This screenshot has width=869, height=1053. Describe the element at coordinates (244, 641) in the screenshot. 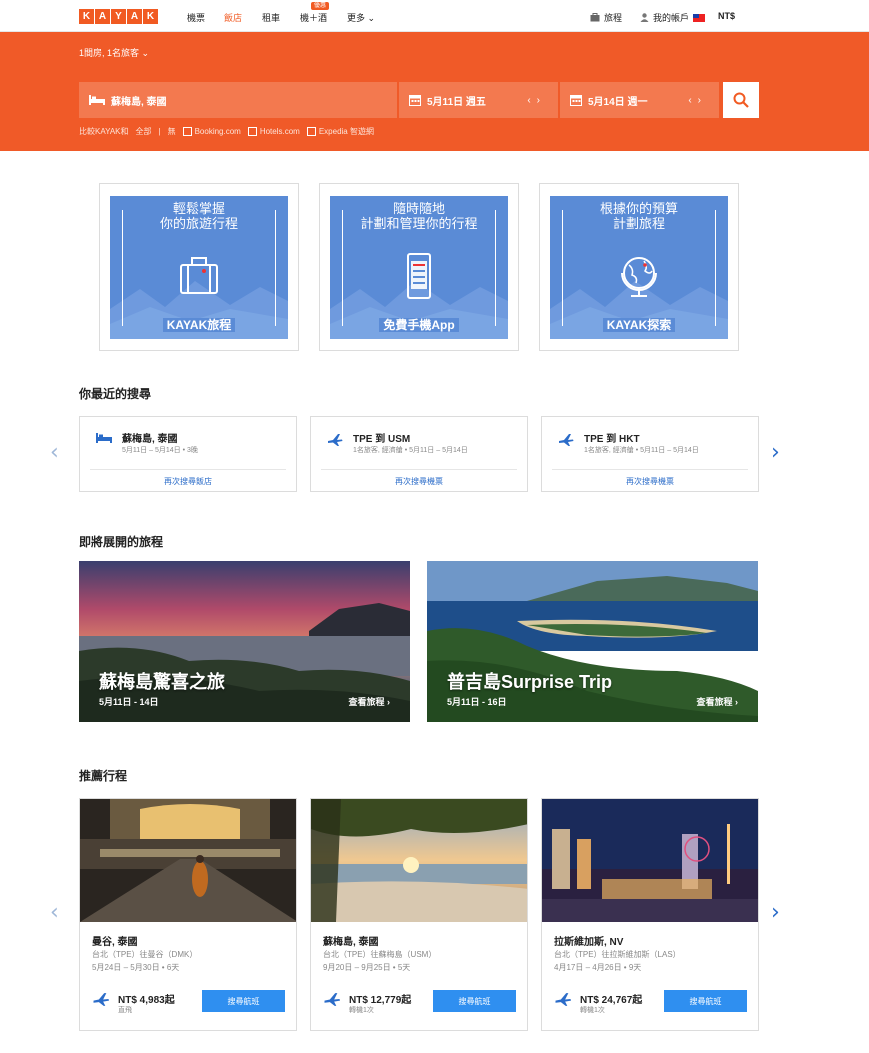

I see `trip-card-samui: 蘇梅島驚喜之旅 5月11日 - 14日 查看旅程 ›` at that location.